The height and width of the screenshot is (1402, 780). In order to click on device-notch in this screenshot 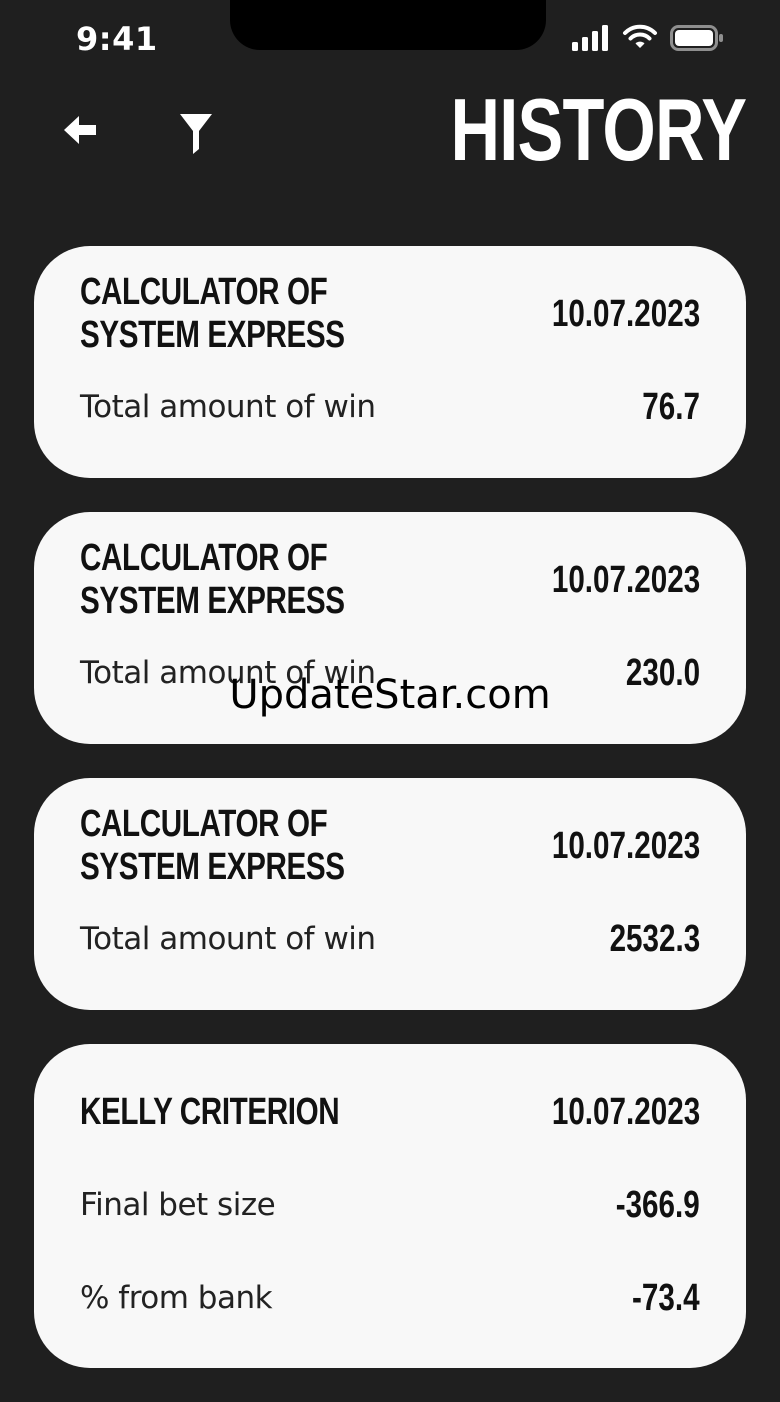, I will do `click(388, 25)`.